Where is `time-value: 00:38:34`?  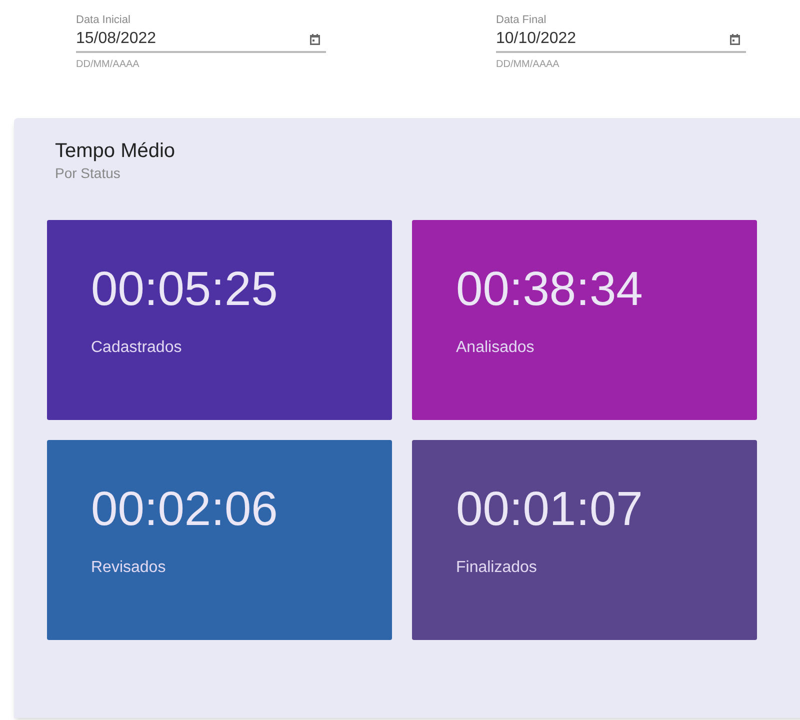
time-value: 00:38:34 is located at coordinates (549, 290).